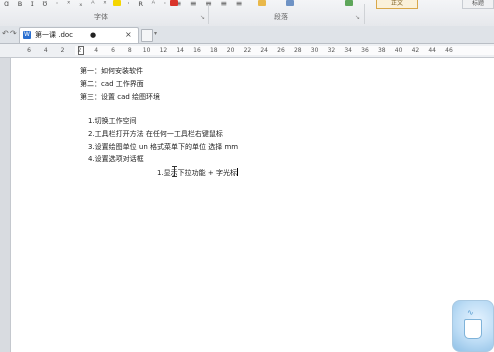 The width and height of the screenshot is (494, 352). I want to click on ruler-tick-label: 26, so click(281, 50).